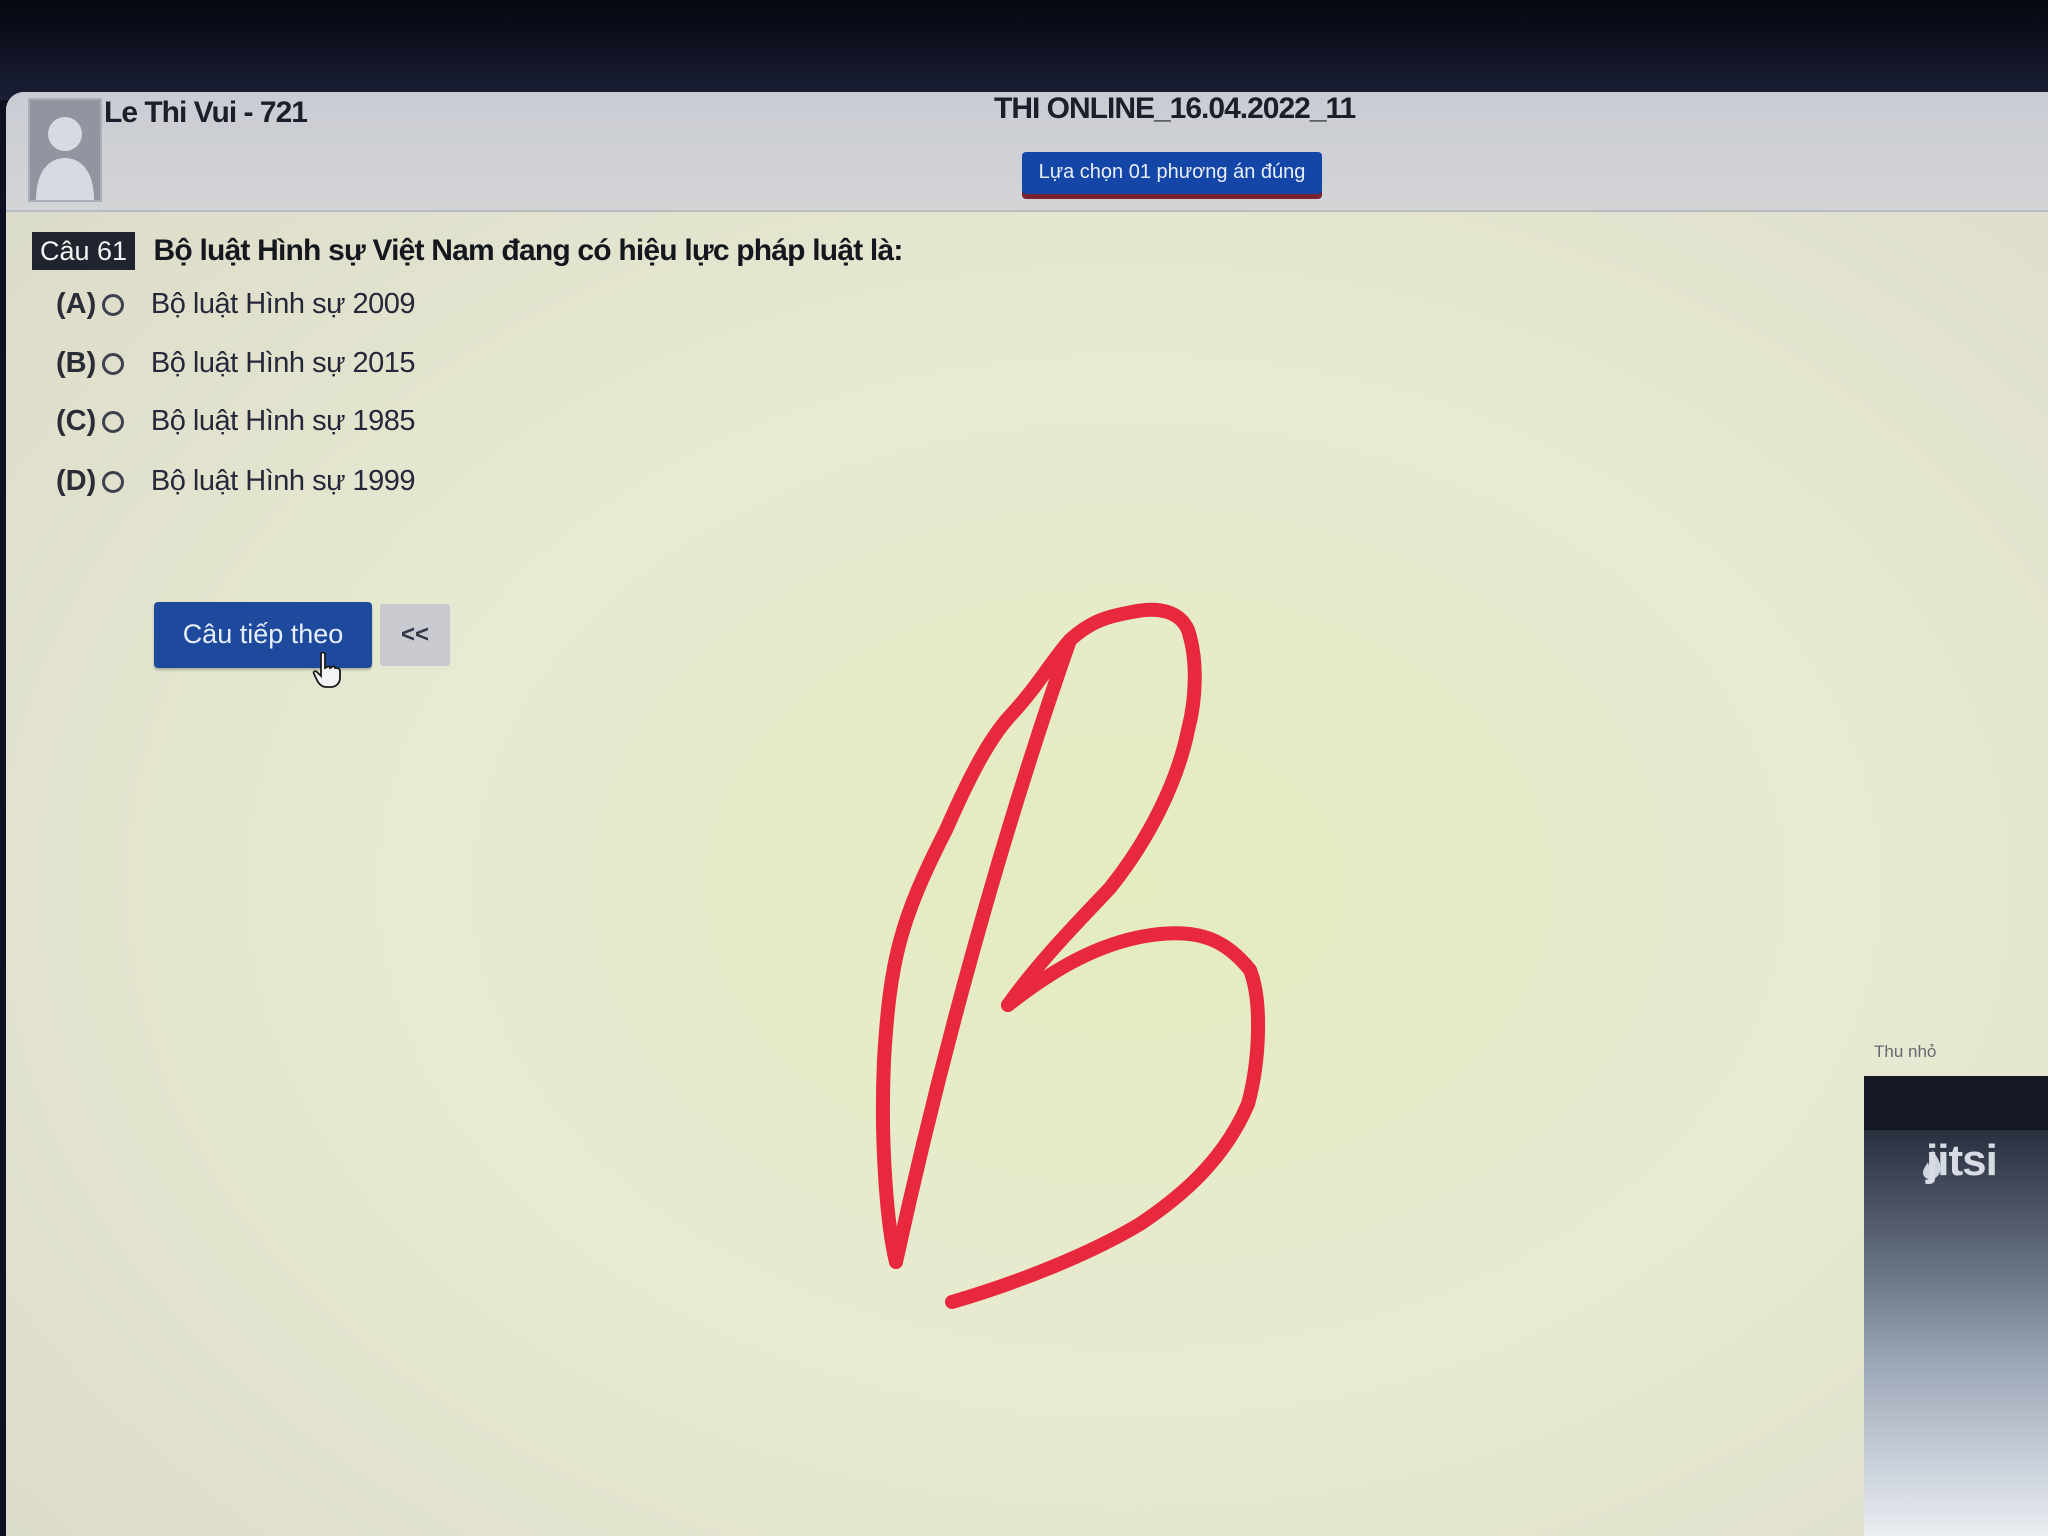 Image resolution: width=2048 pixels, height=1536 pixels. Describe the element at coordinates (76, 304) in the screenshot. I see `option-letter: (A)` at that location.